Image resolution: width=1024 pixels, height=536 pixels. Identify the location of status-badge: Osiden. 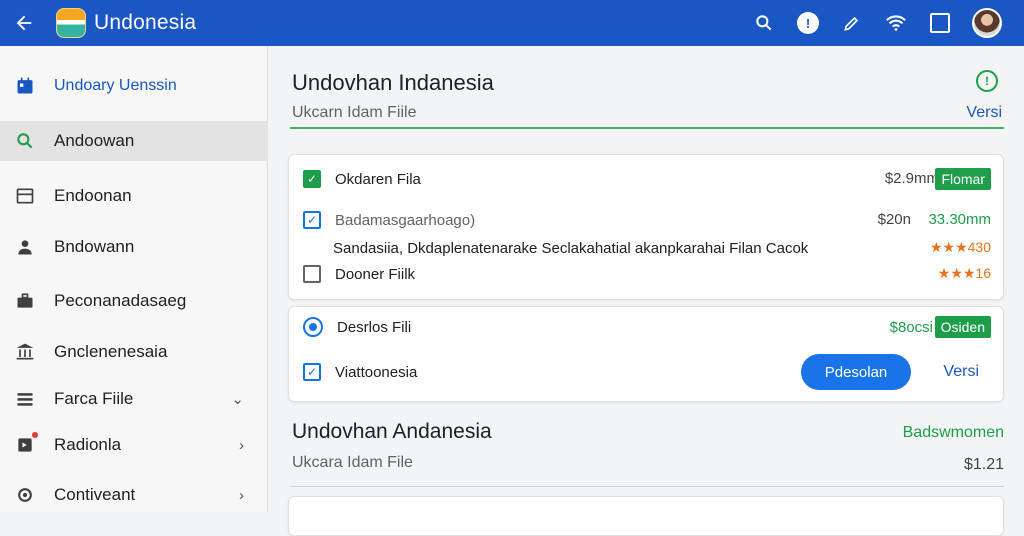
(962, 327).